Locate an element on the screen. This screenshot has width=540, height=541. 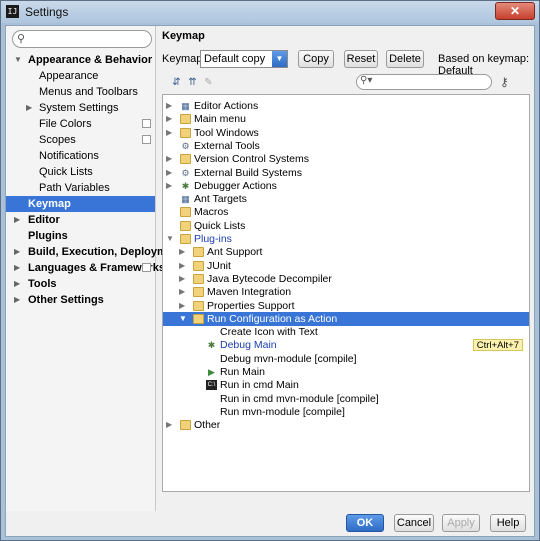
tree-row-tool-windows: ▶ Tool Windows is located at coordinates (346, 133).